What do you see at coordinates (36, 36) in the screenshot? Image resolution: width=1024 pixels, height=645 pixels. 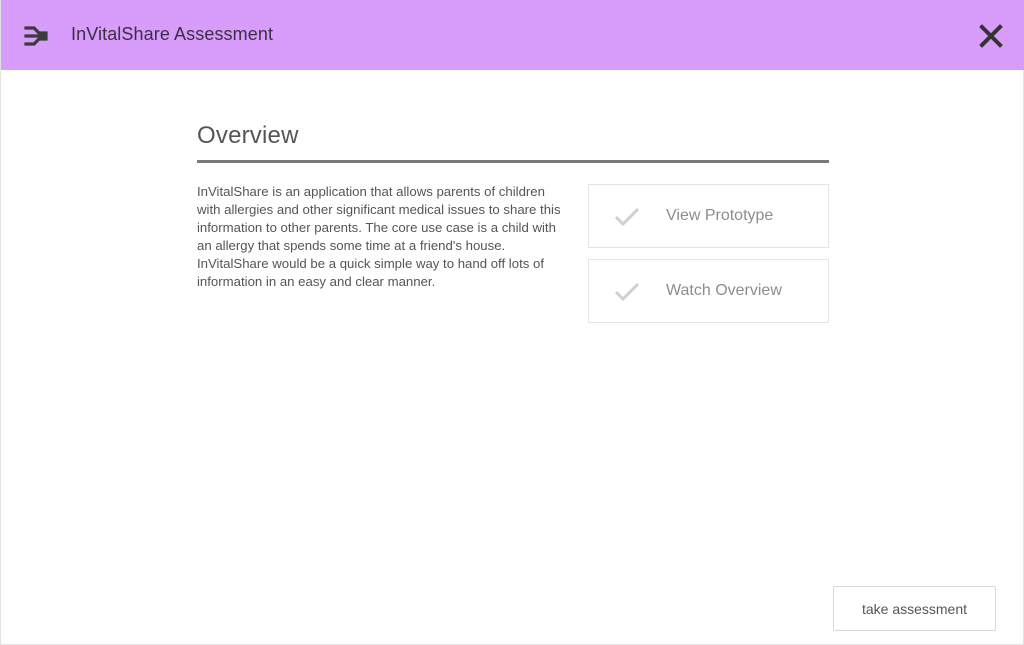 I see `share-branch-icon` at bounding box center [36, 36].